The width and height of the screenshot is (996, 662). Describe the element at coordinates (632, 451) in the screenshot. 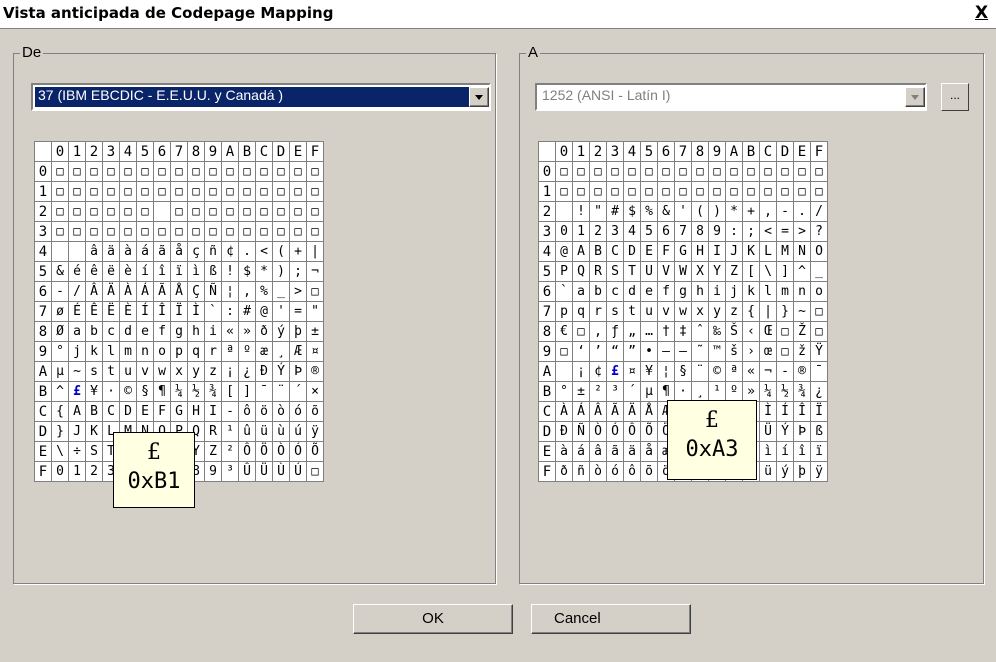

I see `character-cell: ä` at that location.